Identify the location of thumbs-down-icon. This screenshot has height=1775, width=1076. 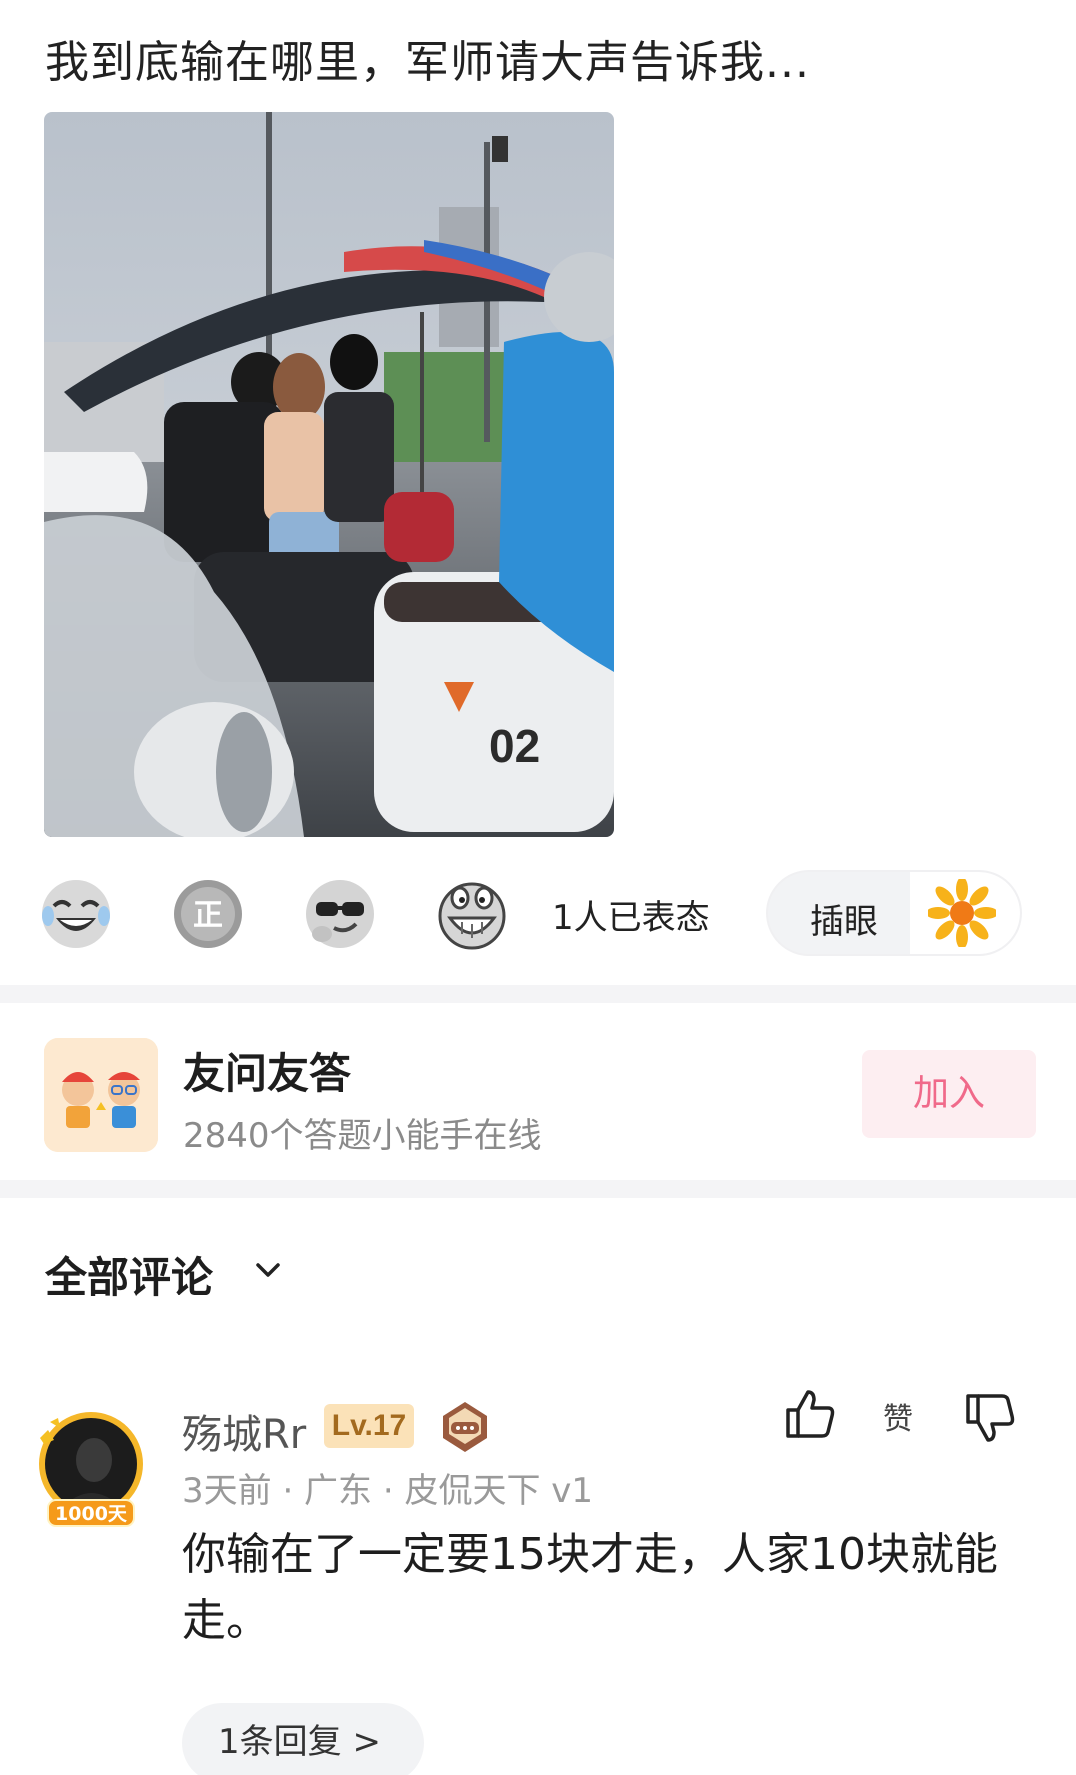
(990, 1418).